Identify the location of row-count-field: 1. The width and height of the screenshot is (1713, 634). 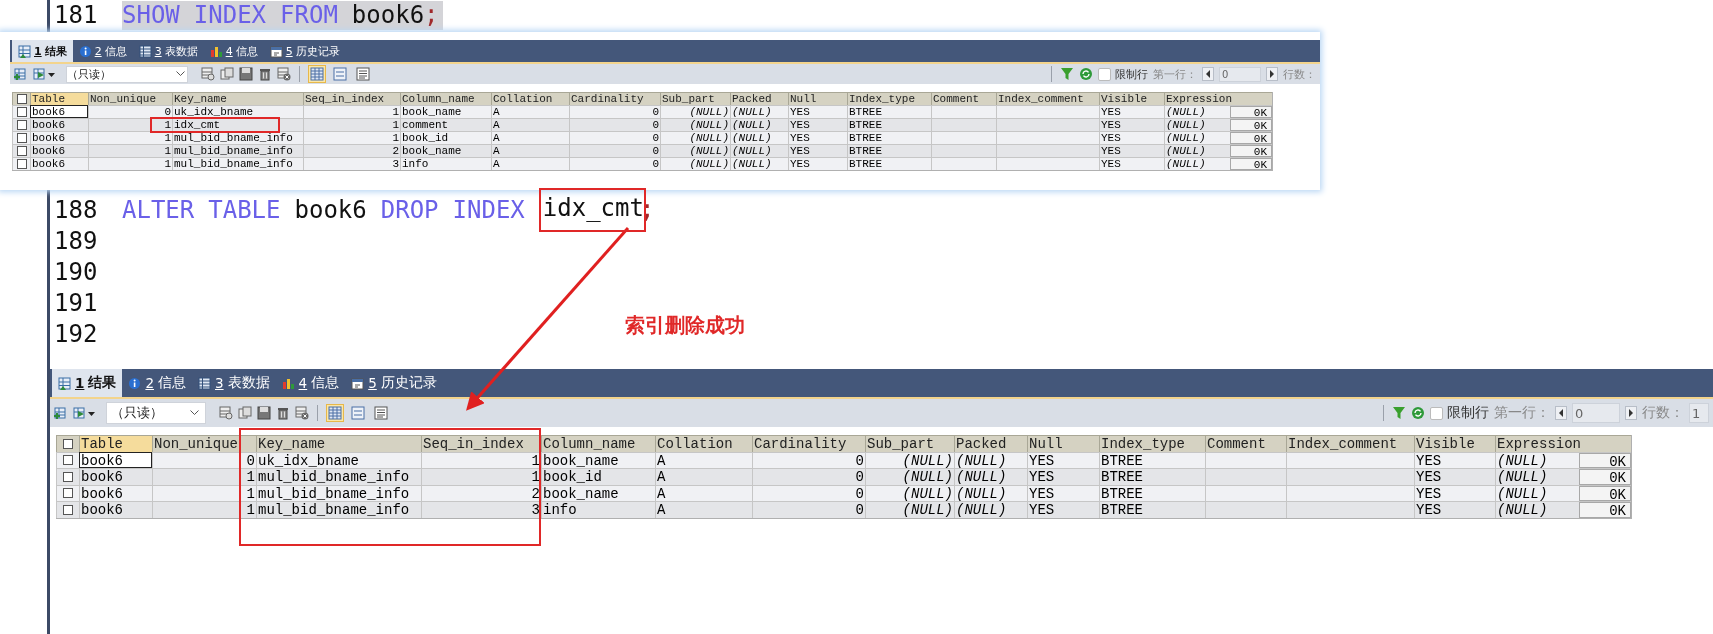
(1699, 413).